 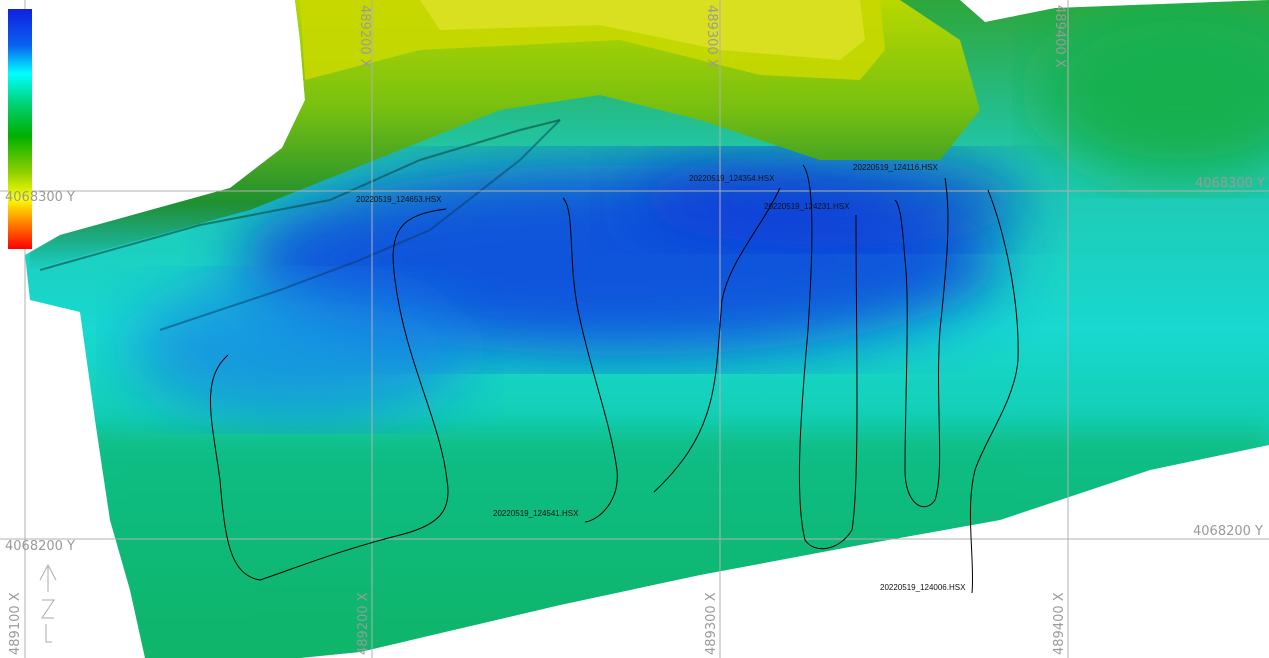 I want to click on track-label: 20220519_124231.HSX, so click(x=807, y=206).